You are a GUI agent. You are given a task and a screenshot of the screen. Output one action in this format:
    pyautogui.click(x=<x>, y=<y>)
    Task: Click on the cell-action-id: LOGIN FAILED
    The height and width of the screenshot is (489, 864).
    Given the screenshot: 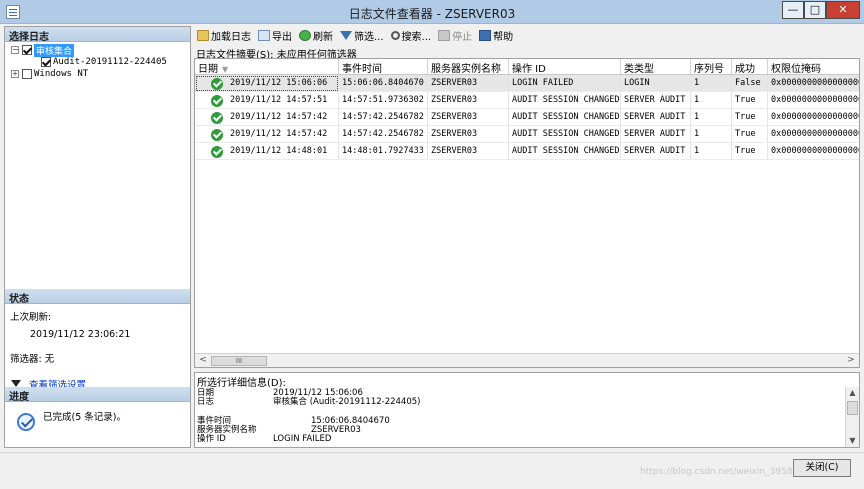 What is the action you would take?
    pyautogui.click(x=565, y=83)
    